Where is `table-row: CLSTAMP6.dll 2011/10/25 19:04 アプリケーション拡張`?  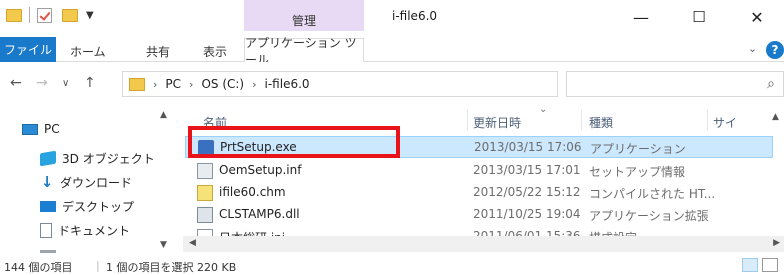 table-row: CLSTAMP6.dll 2011/10/25 19:04 アプリケーション拡張 is located at coordinates (479, 215).